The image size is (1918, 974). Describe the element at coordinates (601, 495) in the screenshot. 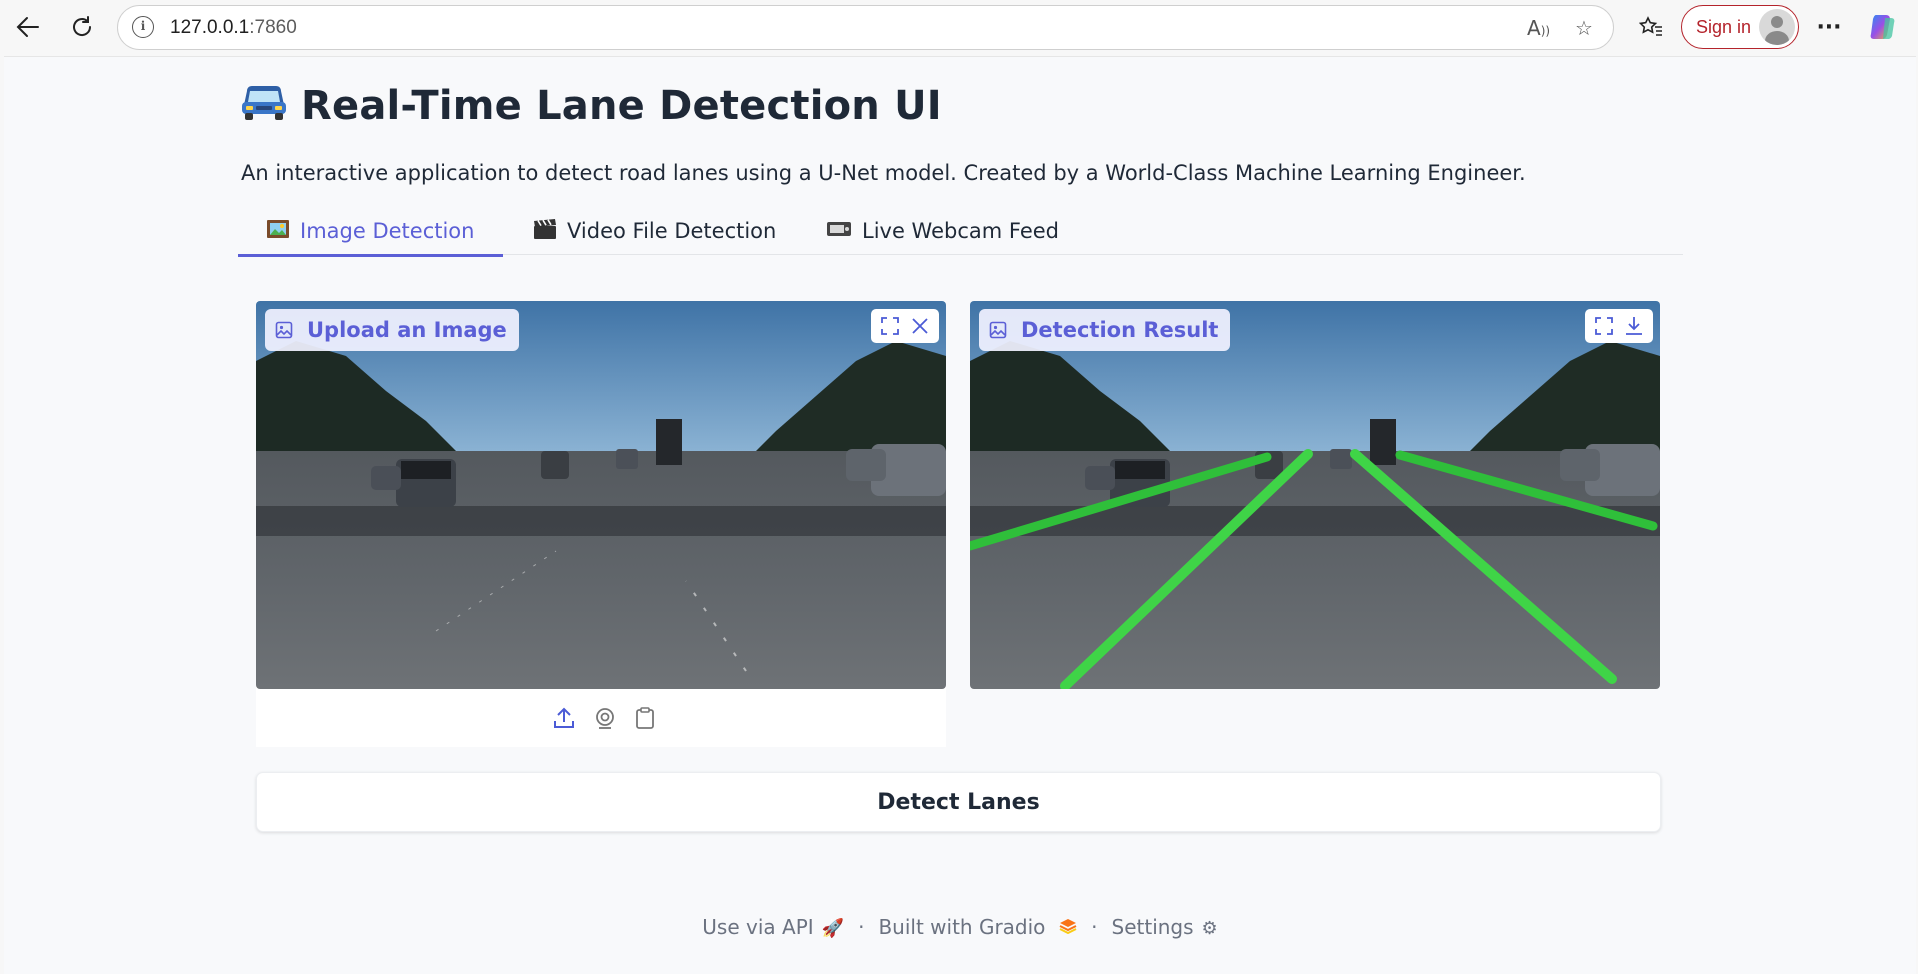

I see `input-road-image: Upload an Image` at that location.